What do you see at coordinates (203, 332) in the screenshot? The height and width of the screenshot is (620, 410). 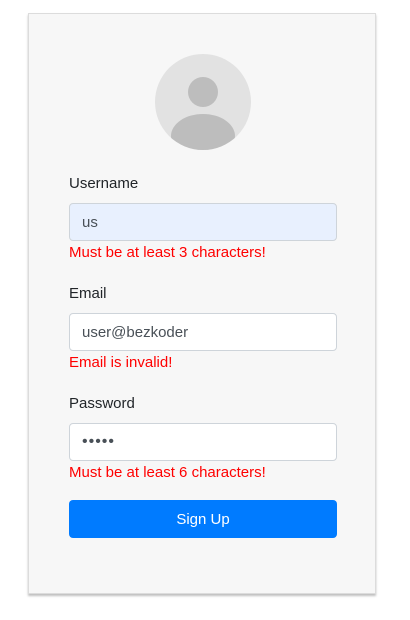 I see `email-input` at bounding box center [203, 332].